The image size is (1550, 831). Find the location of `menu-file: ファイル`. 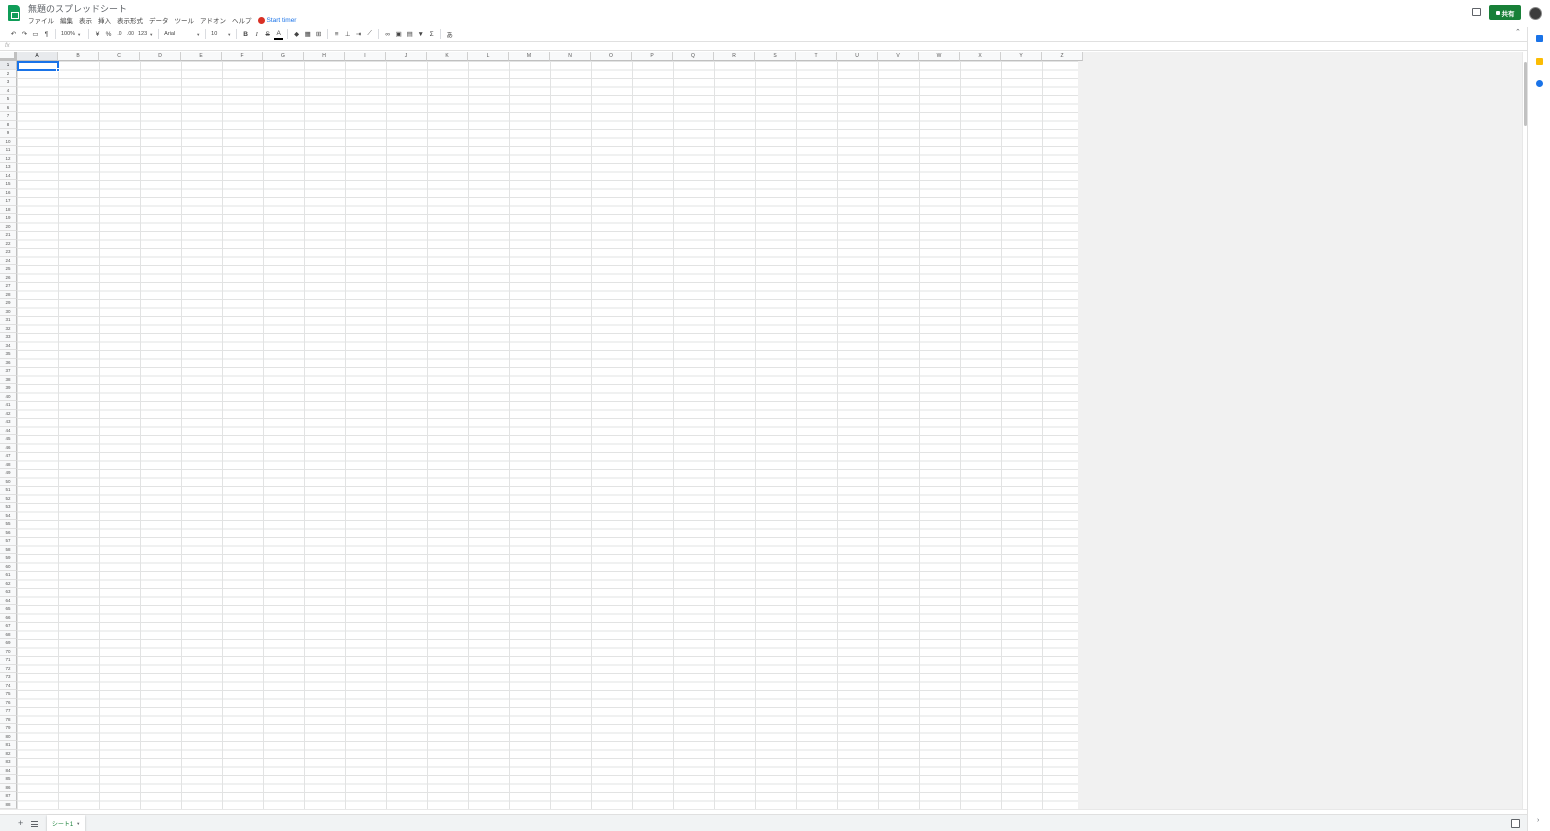

menu-file: ファイル is located at coordinates (41, 20).